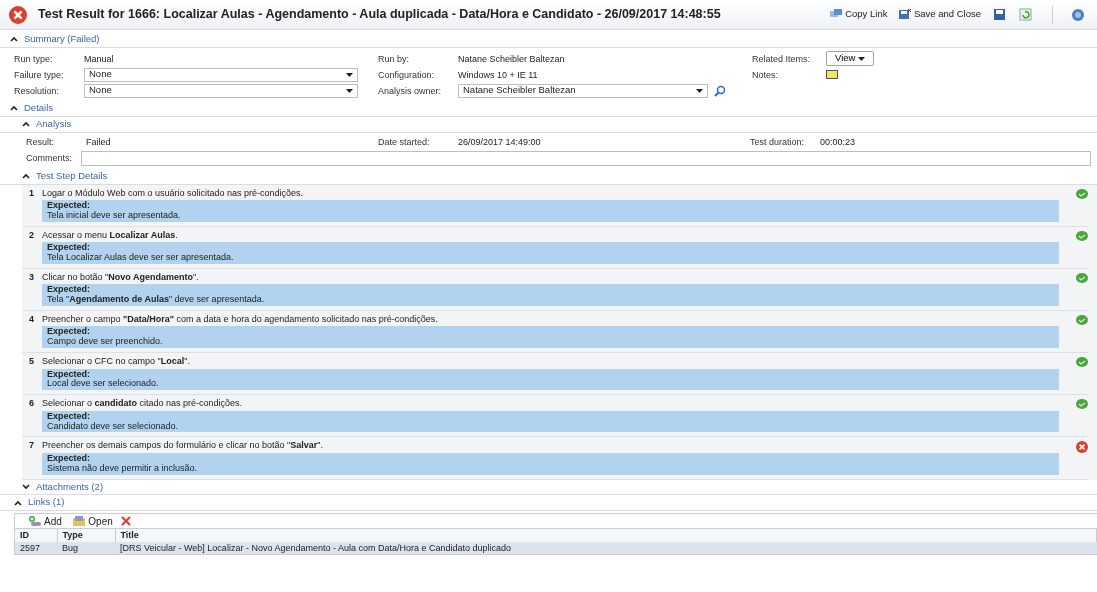  I want to click on delete-icon, so click(126, 521).